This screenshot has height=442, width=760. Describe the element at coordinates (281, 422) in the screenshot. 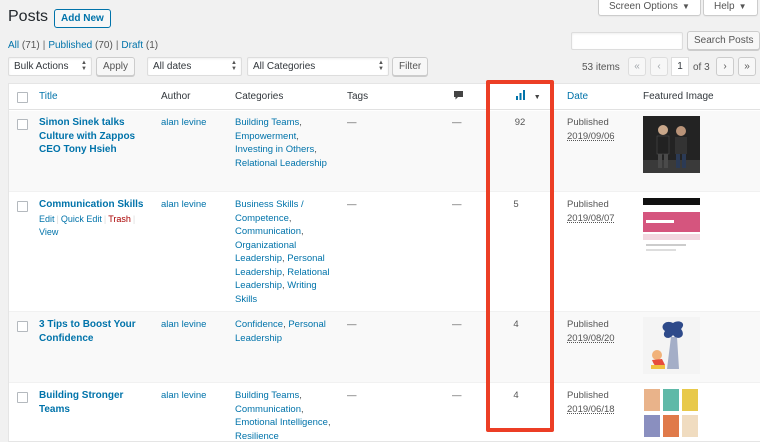

I see `category-link: Emotional Intelligence` at that location.